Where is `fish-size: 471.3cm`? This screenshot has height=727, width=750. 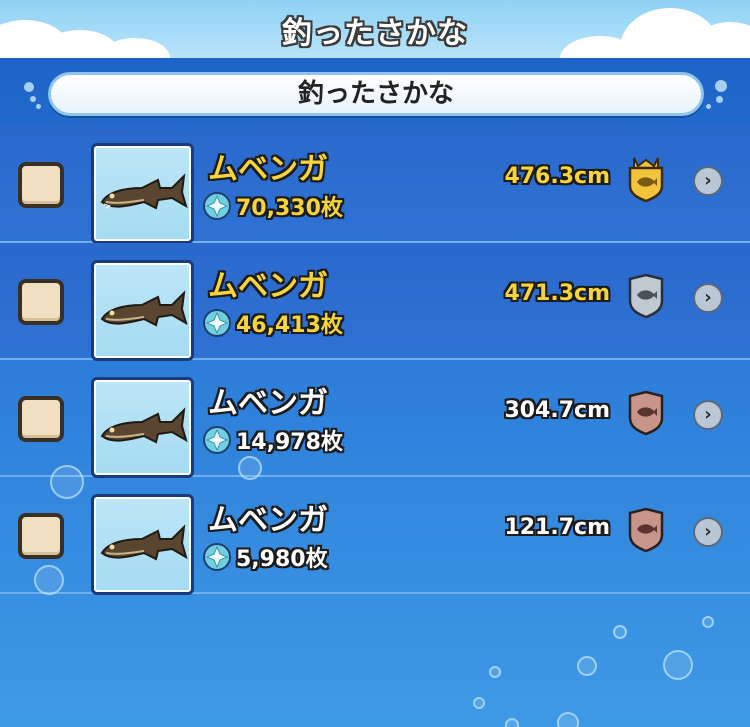
fish-size: 471.3cm is located at coordinates (557, 293).